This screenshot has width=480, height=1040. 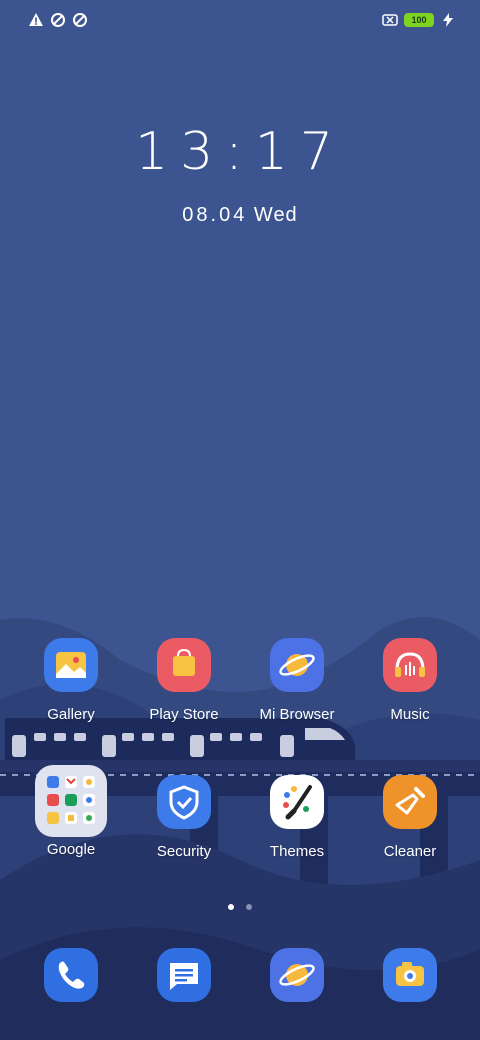 I want to click on status-right-icons: 100, so click(x=419, y=20).